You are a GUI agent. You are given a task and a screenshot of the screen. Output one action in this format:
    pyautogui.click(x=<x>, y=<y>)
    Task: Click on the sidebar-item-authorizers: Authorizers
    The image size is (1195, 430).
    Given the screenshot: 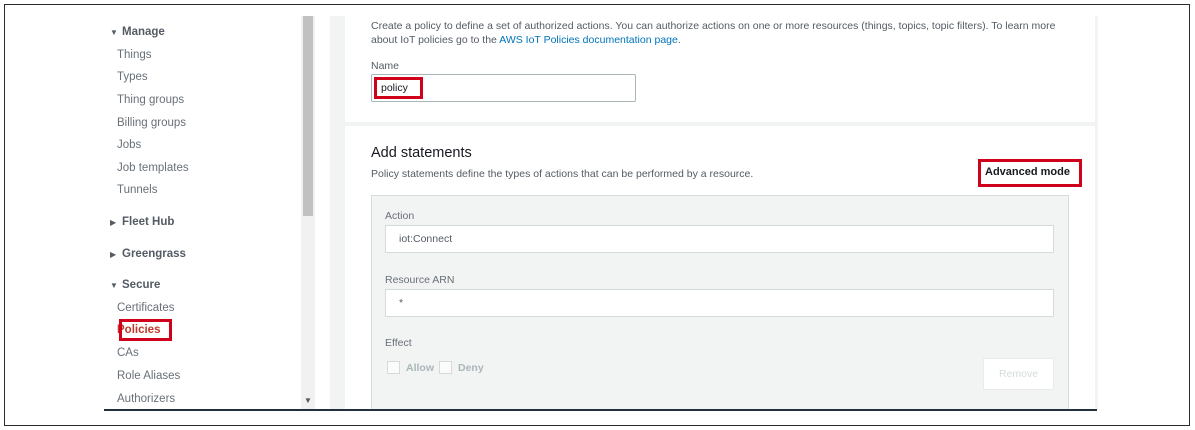 What is the action you would take?
    pyautogui.click(x=146, y=399)
    